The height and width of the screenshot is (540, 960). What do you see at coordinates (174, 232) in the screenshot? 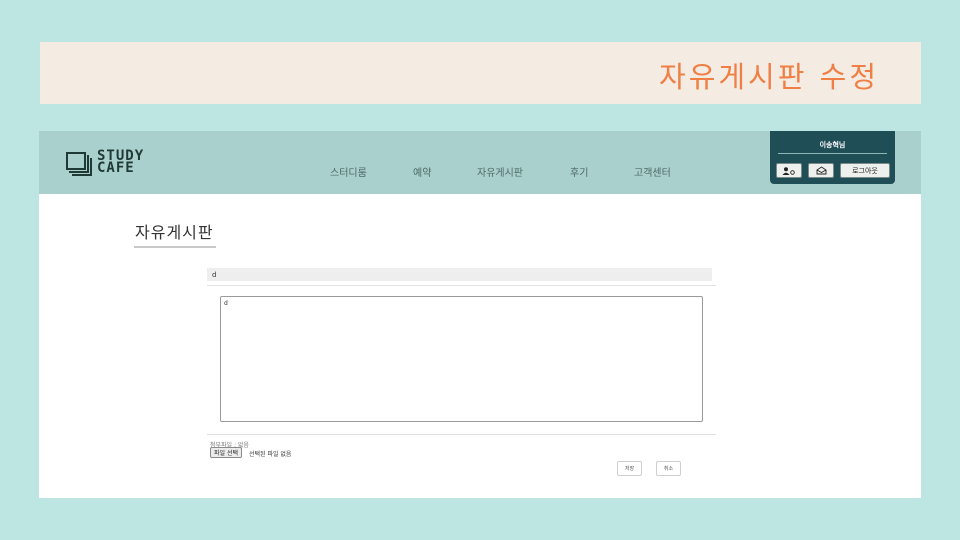
I see `board-heading: 자유게시판` at bounding box center [174, 232].